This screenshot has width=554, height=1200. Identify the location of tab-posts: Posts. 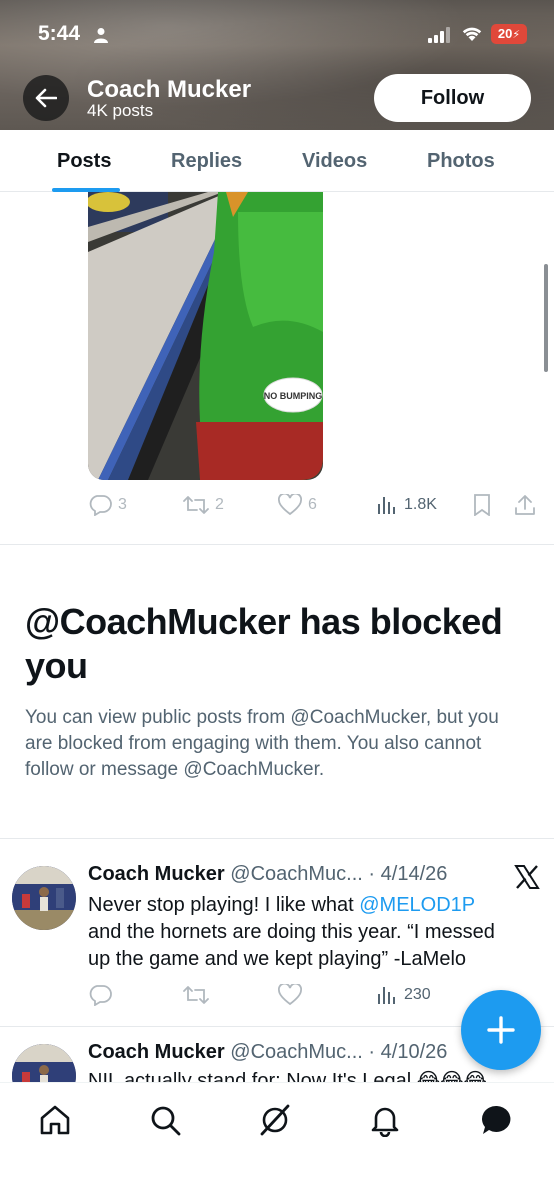
(84, 161).